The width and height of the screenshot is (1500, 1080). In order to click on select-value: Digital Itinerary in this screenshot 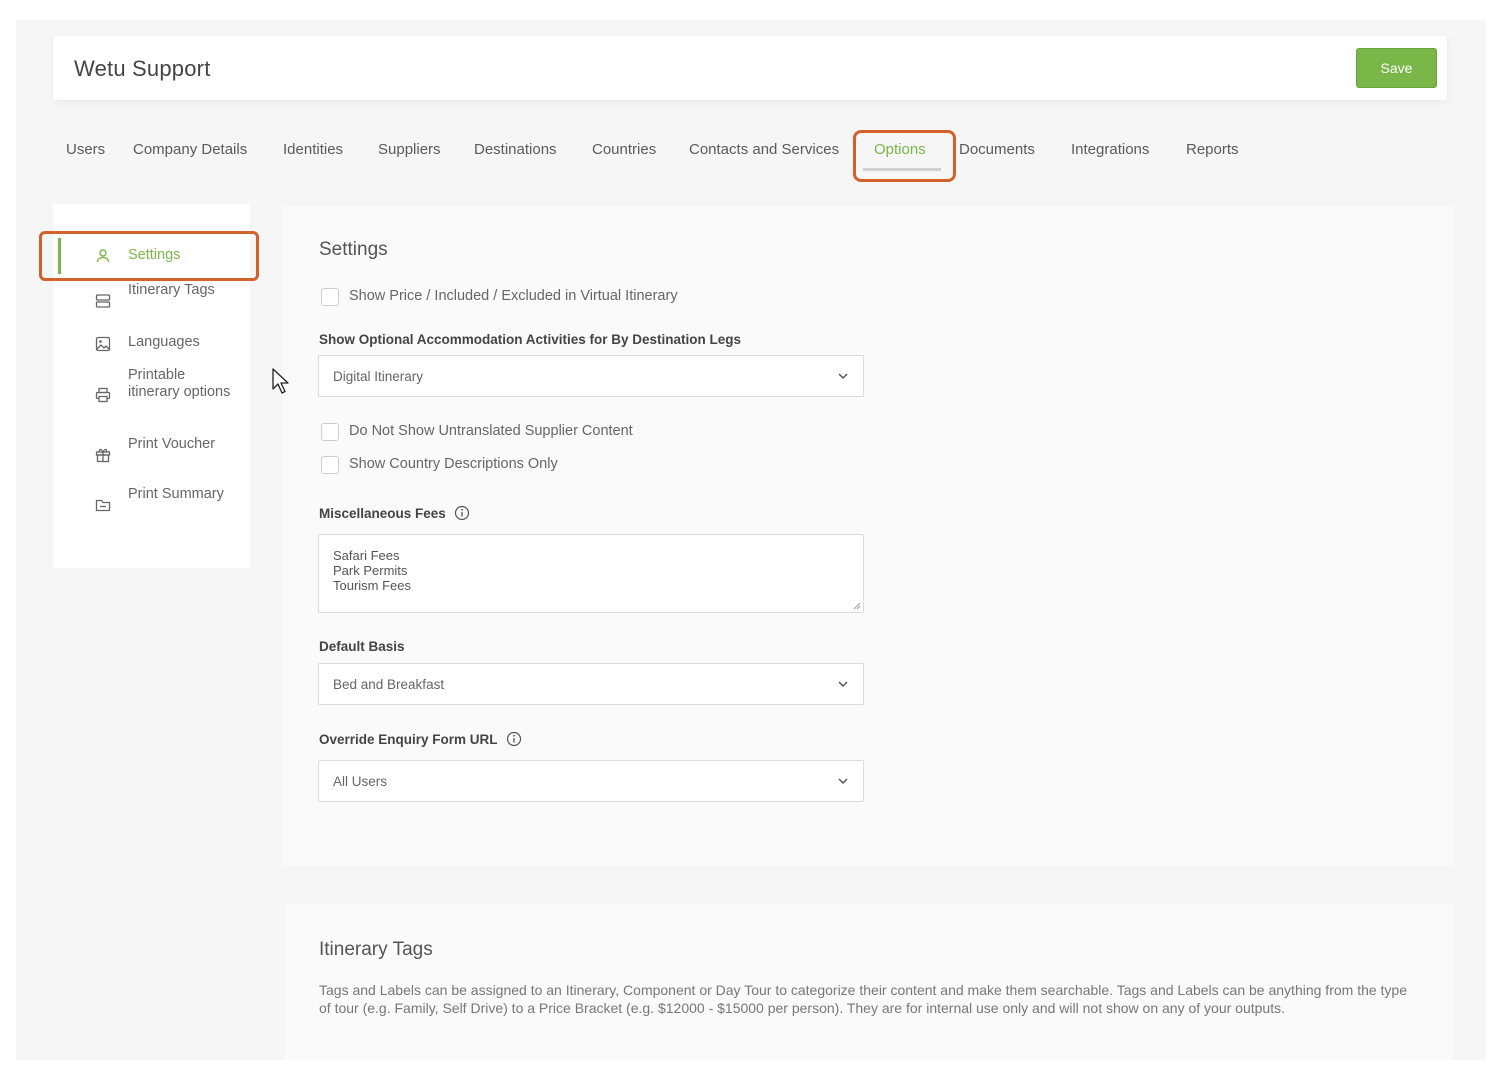, I will do `click(378, 376)`.